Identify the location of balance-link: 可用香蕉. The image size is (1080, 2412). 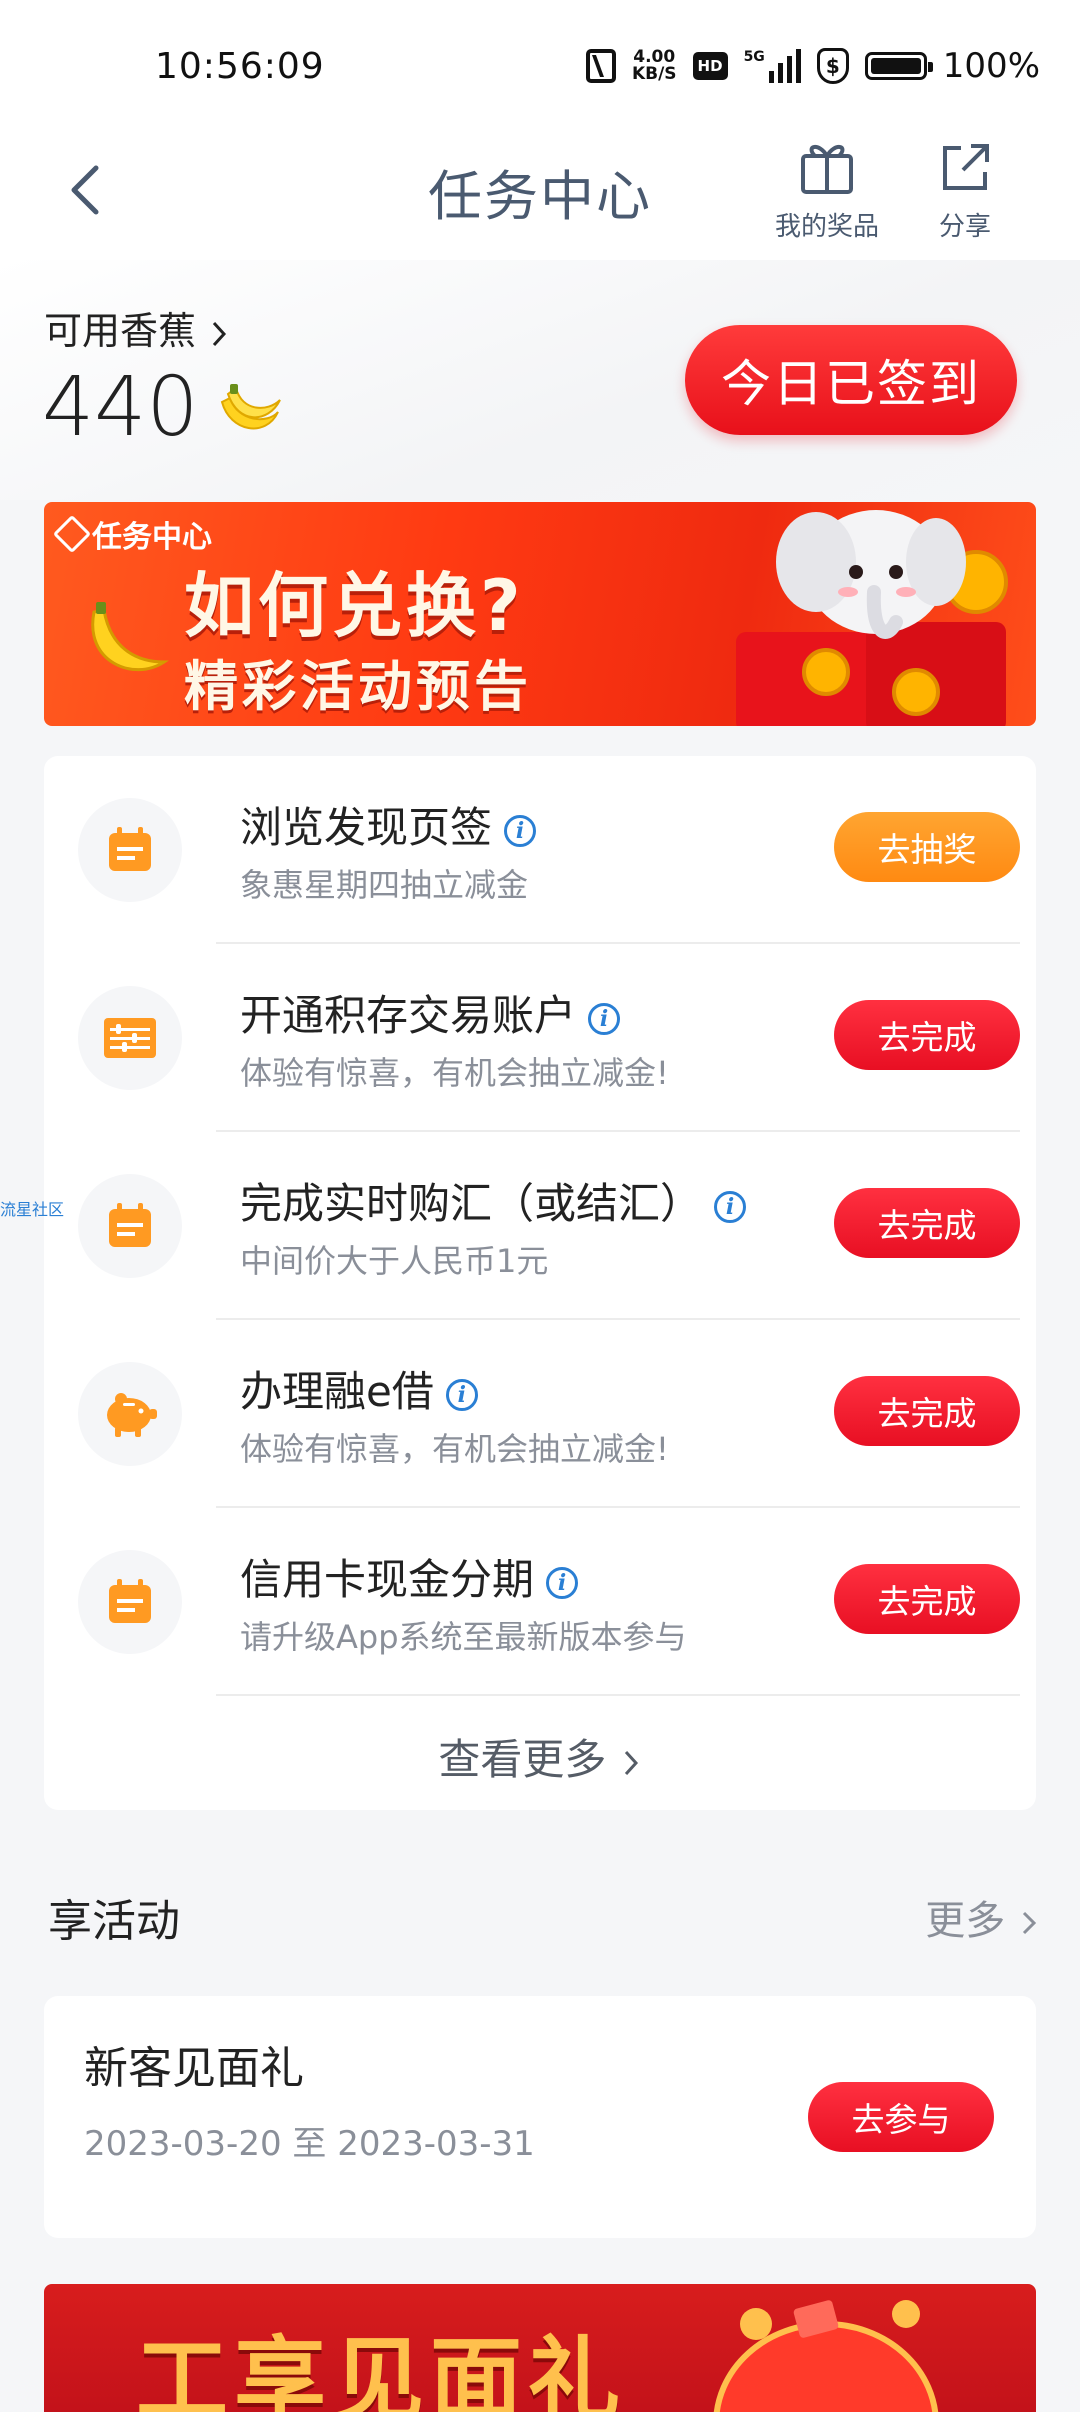
(137, 327).